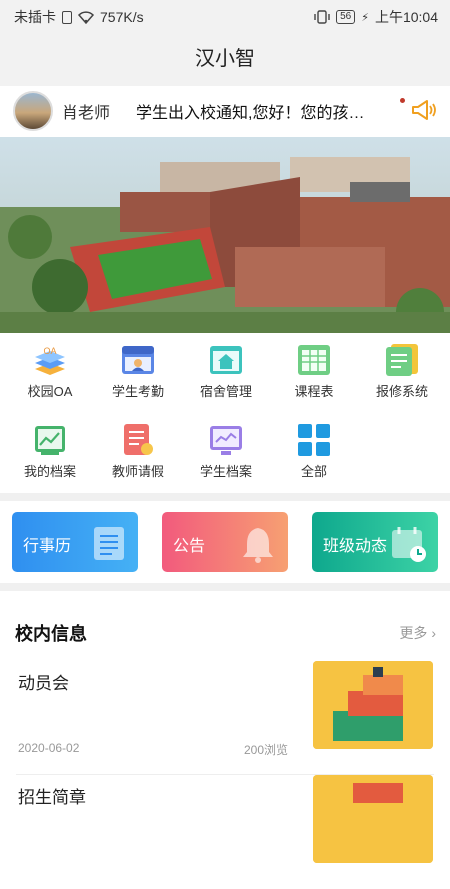 This screenshot has width=450, height=889. I want to click on attendance-icon, so click(138, 360).